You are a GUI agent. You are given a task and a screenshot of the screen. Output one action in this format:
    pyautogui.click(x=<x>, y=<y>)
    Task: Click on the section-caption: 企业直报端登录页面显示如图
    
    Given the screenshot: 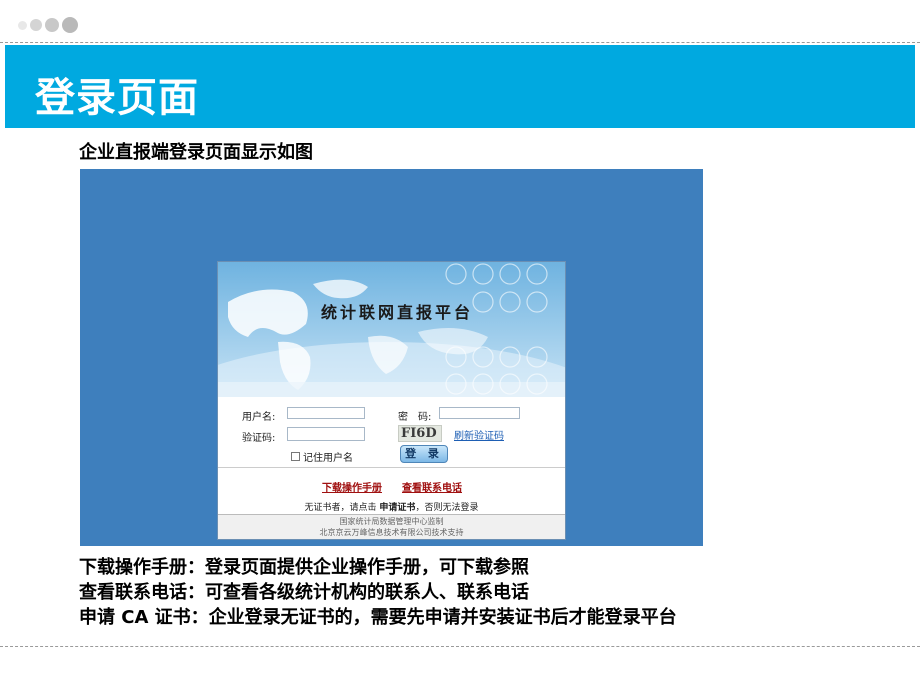 What is the action you would take?
    pyautogui.click(x=196, y=152)
    